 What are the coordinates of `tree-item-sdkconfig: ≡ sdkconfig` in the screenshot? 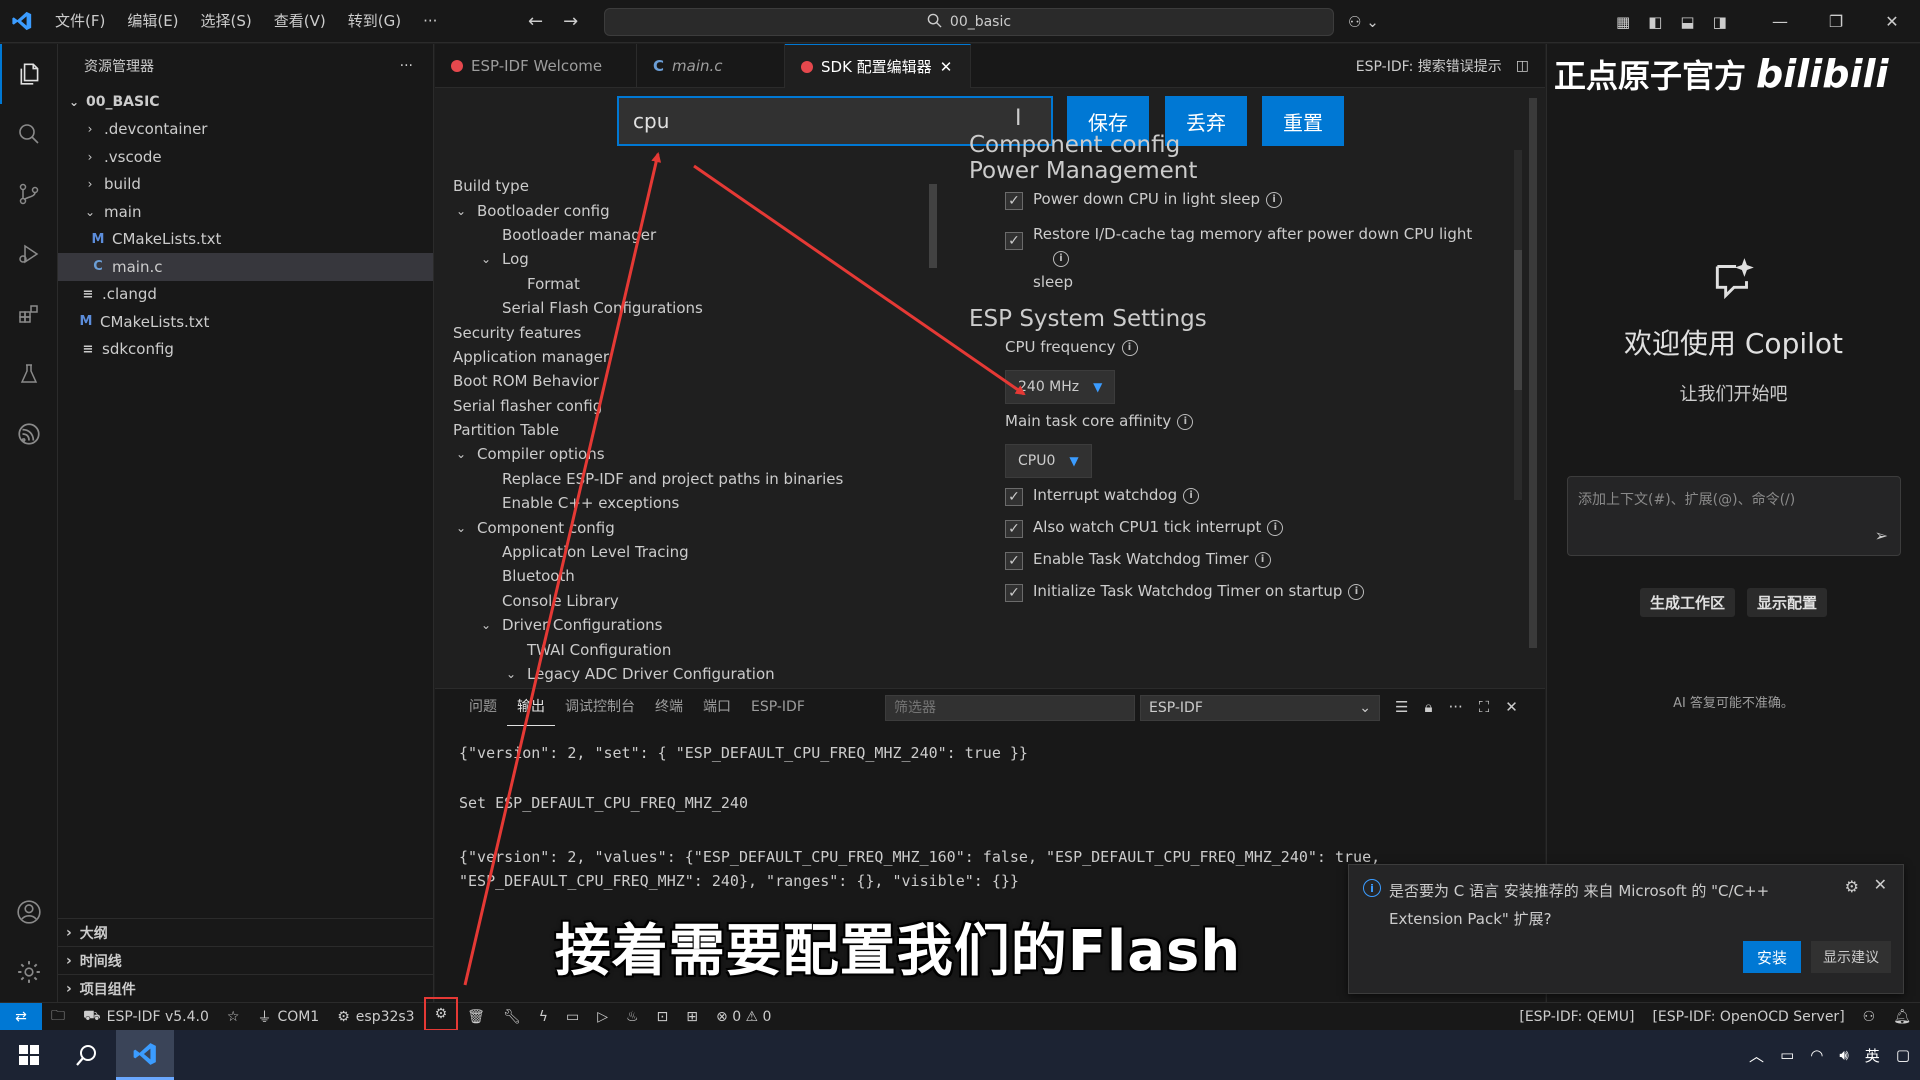 It's located at (245, 350).